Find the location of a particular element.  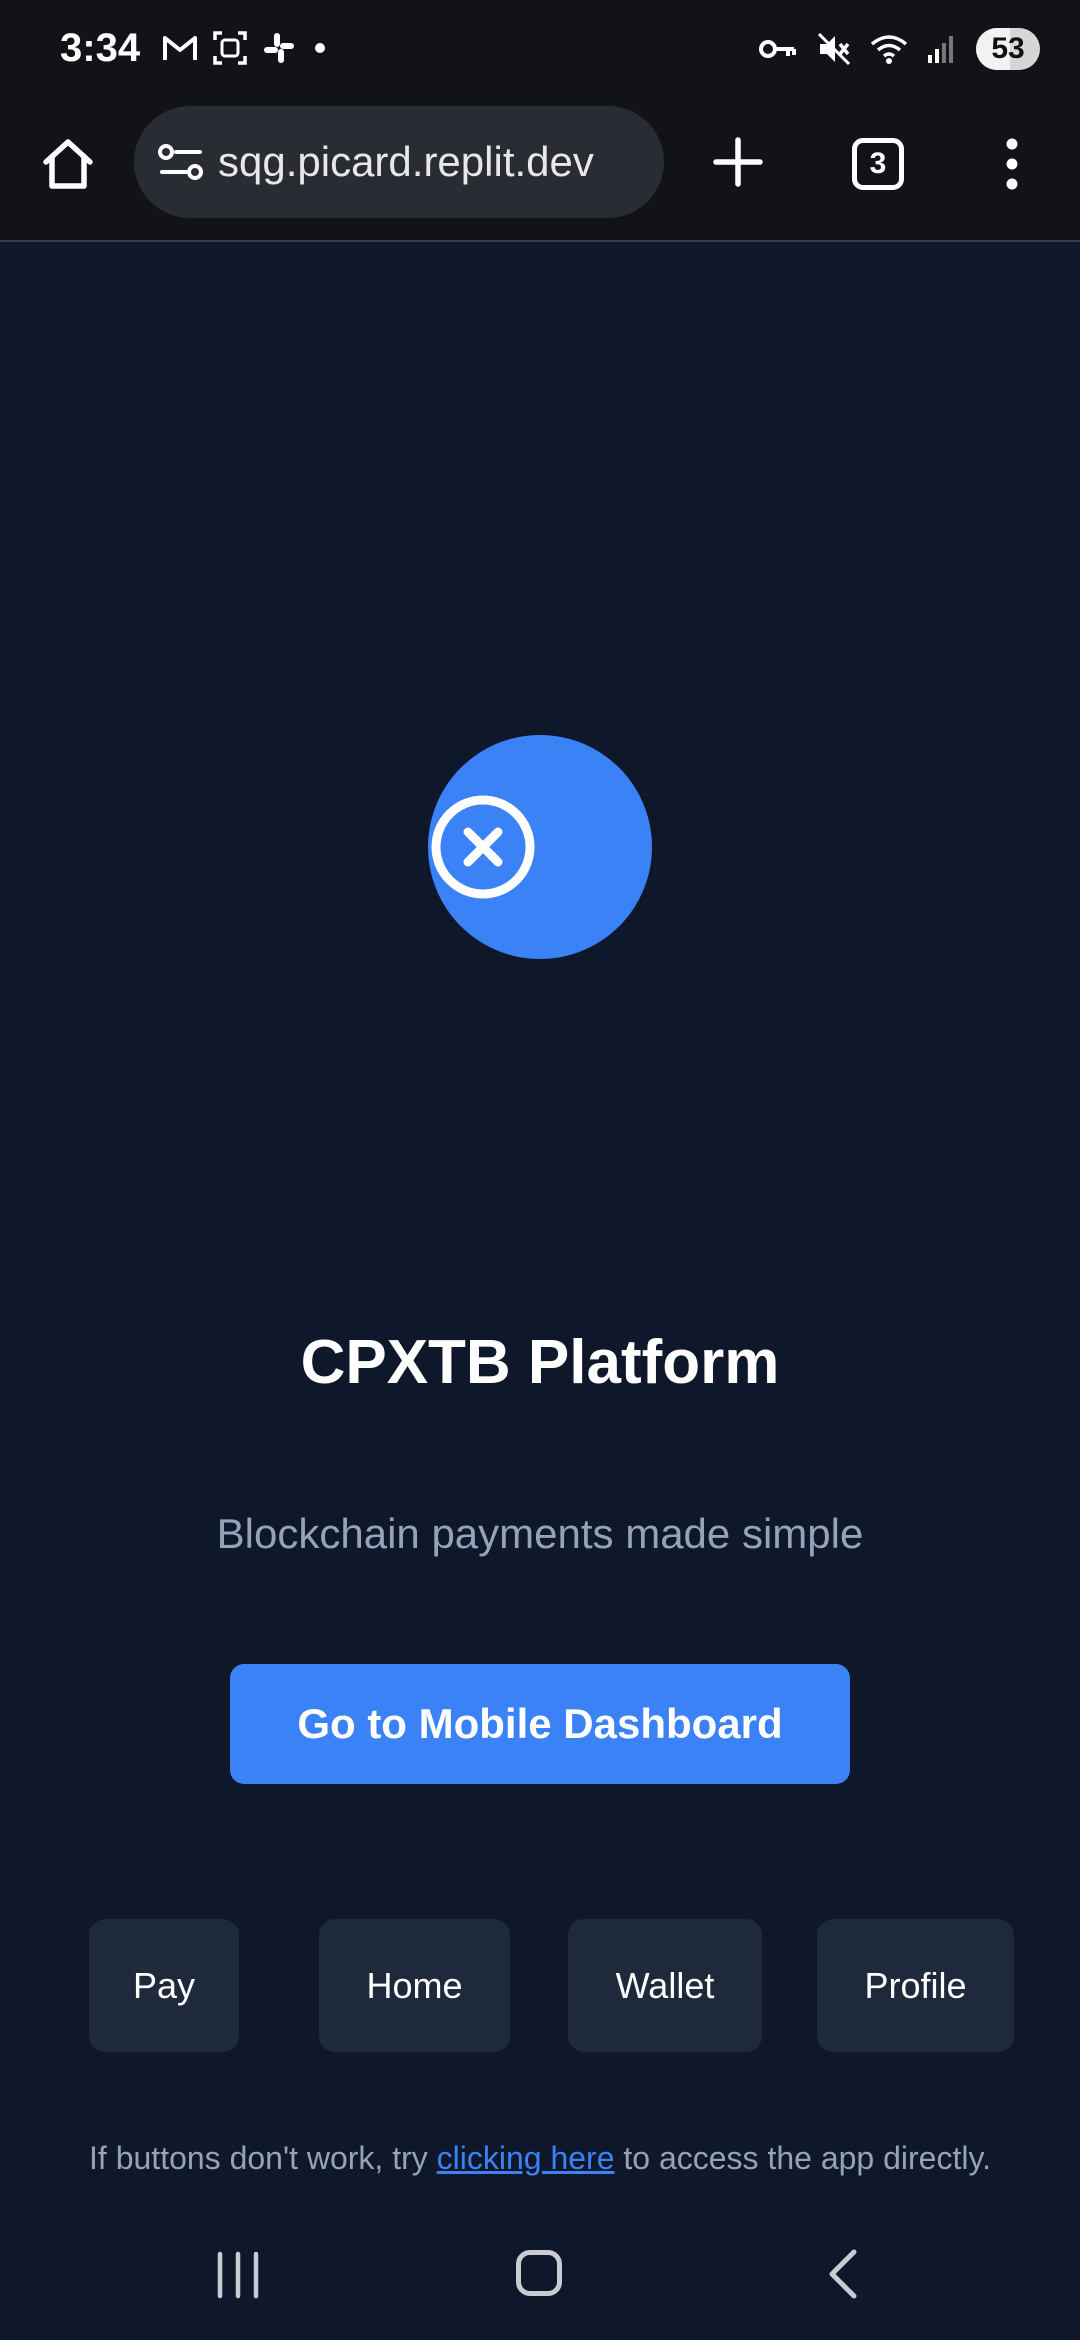

page-title: CPXTB Platform is located at coordinates (540, 1362).